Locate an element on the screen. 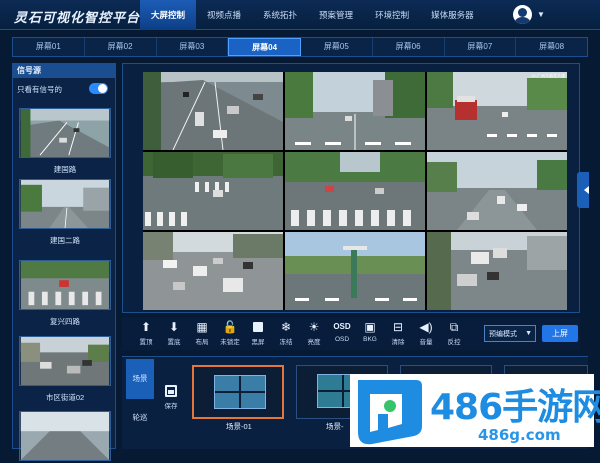 The image size is (600, 463). unlock-icon: 🔓 is located at coordinates (230, 327).